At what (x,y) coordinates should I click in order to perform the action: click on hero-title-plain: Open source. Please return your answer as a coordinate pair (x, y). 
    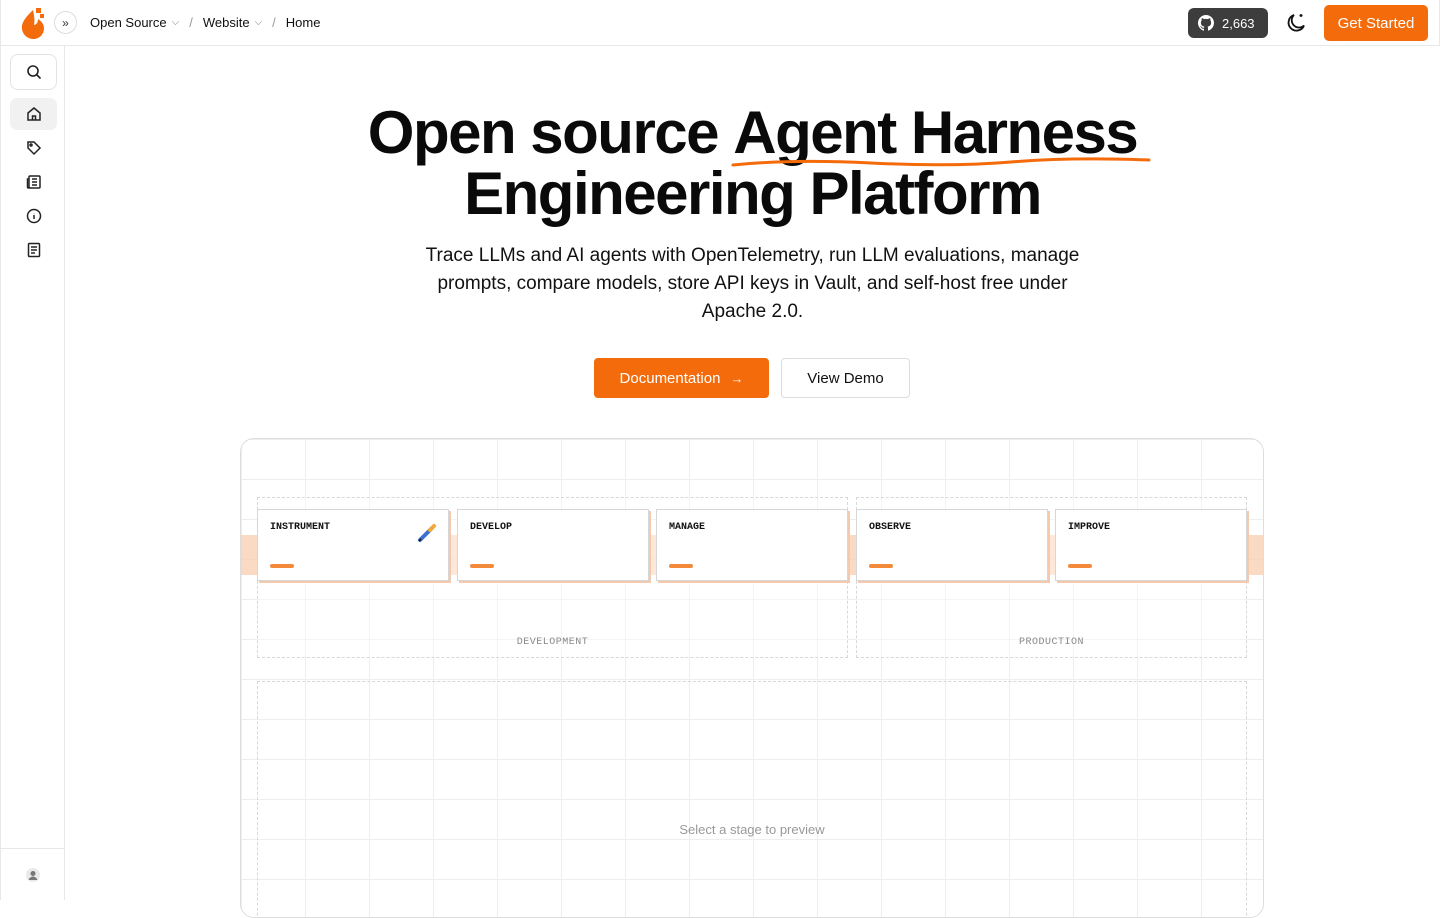
    Looking at the image, I should click on (543, 132).